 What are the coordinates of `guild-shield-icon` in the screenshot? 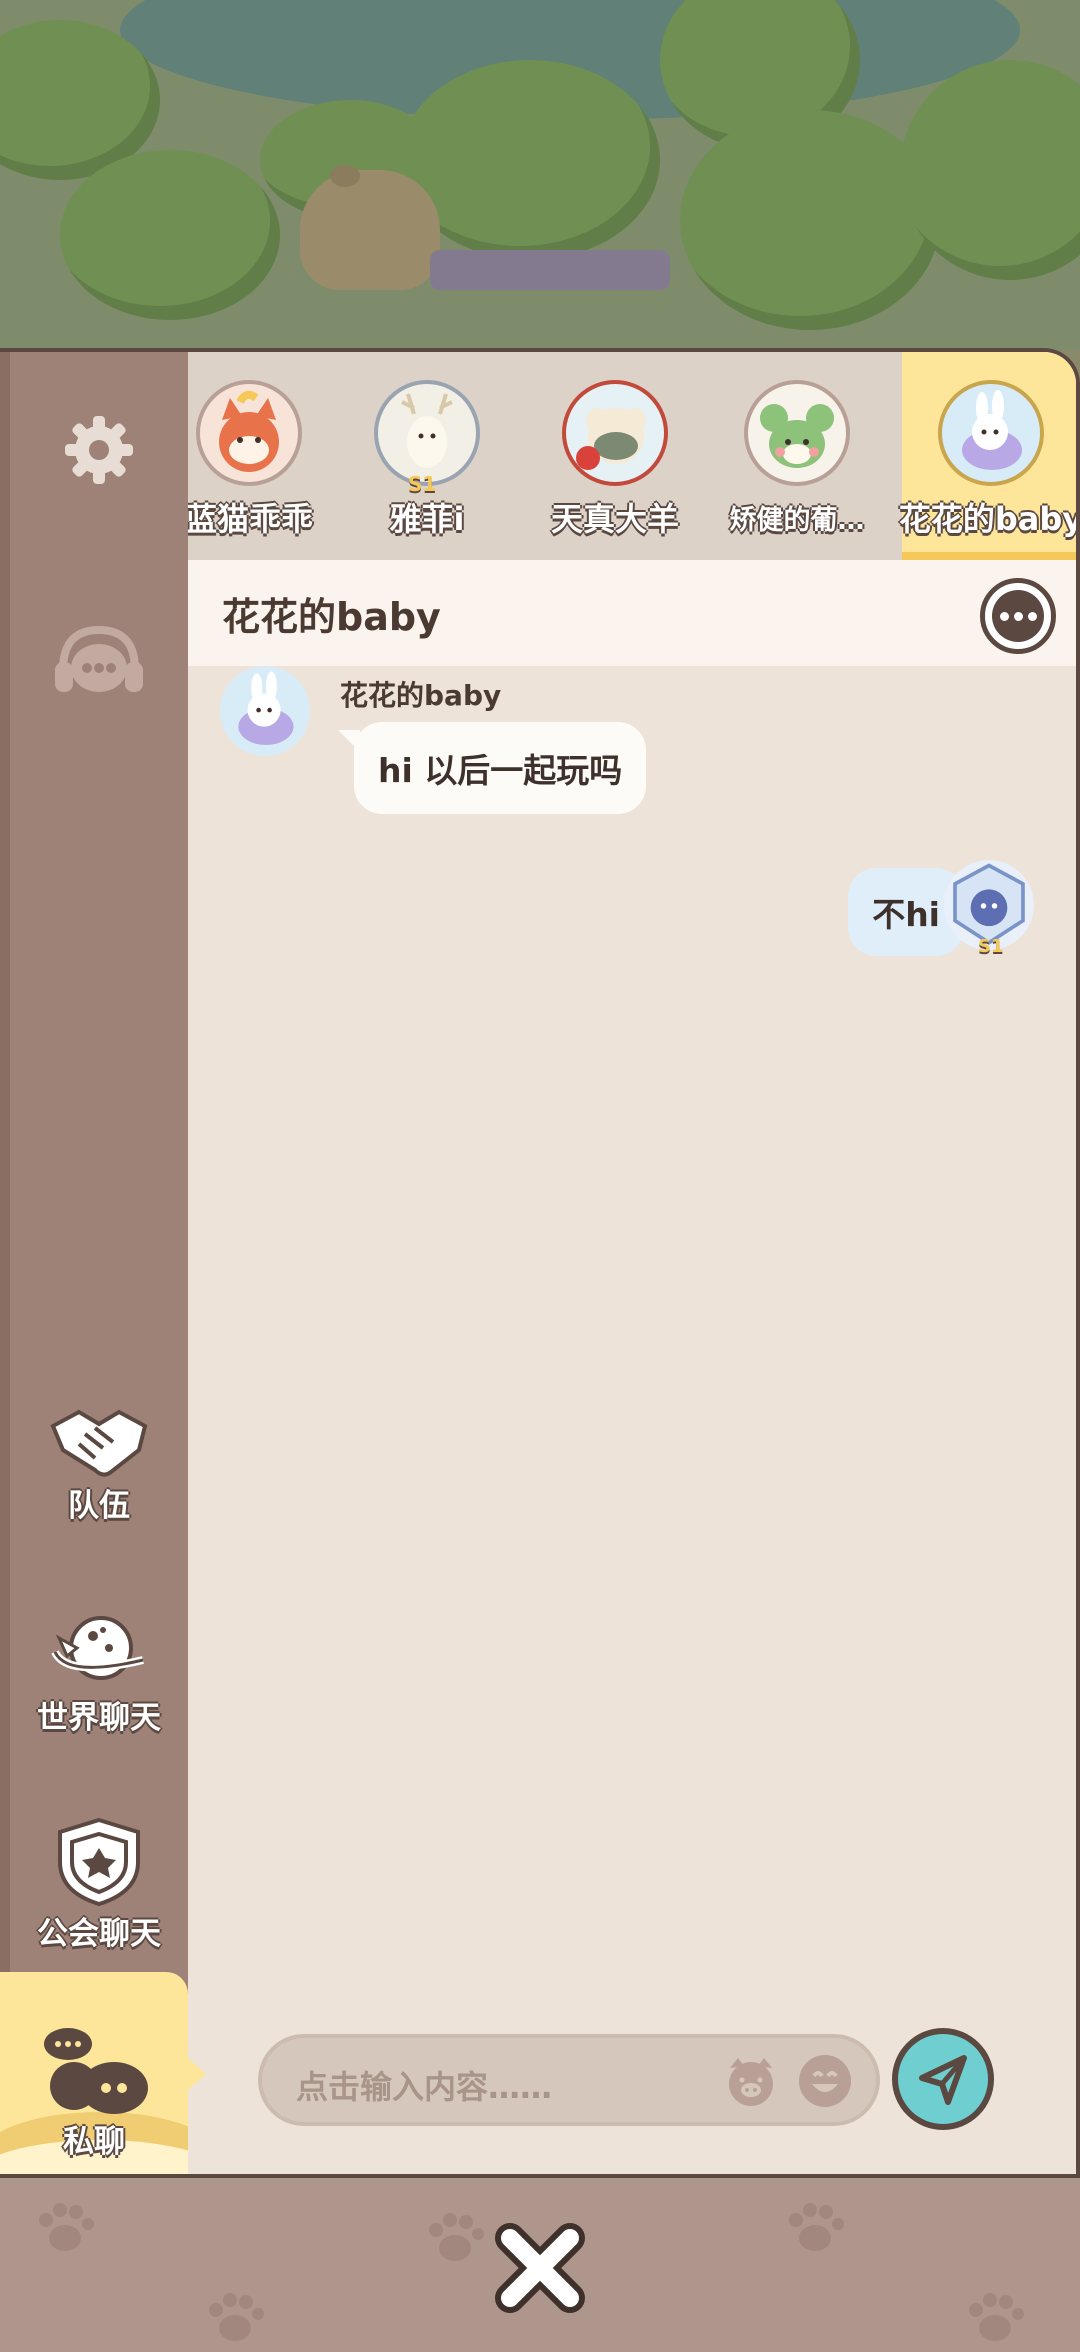 It's located at (99, 1862).